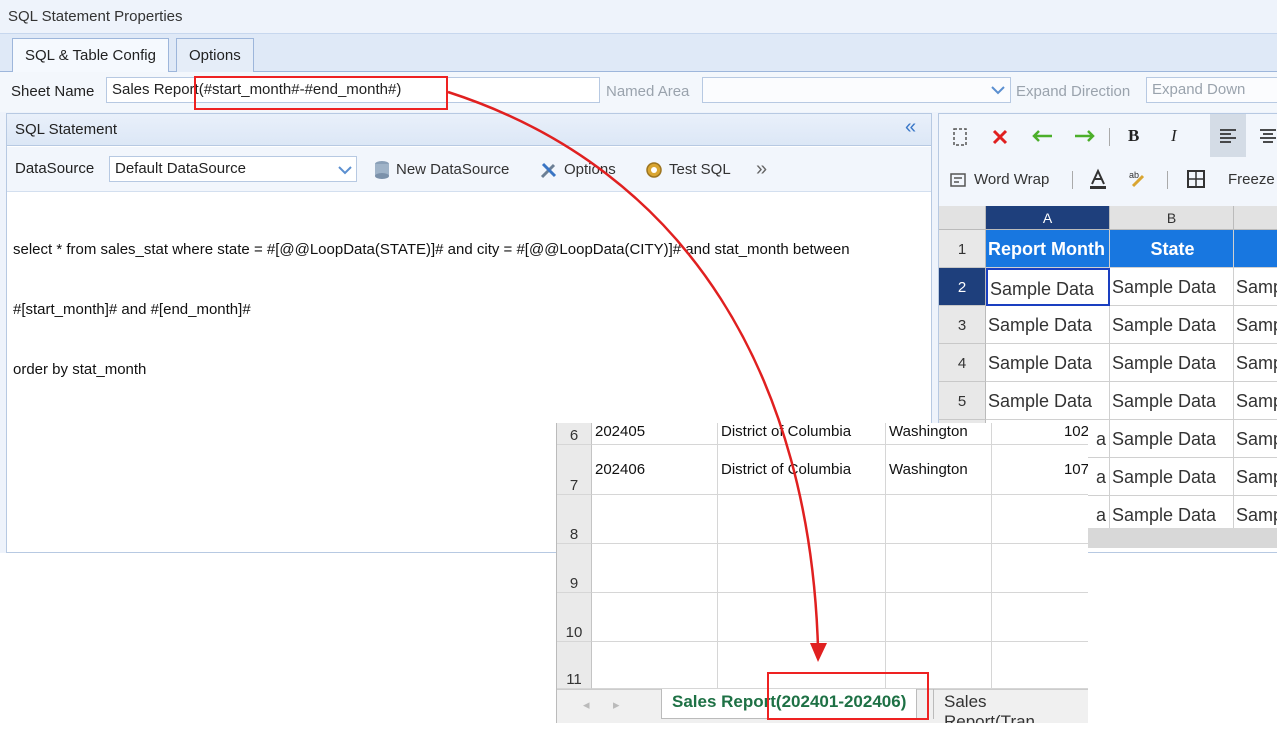 The width and height of the screenshot is (1277, 735). Describe the element at coordinates (962, 287) in the screenshot. I see `row-header: 2` at that location.